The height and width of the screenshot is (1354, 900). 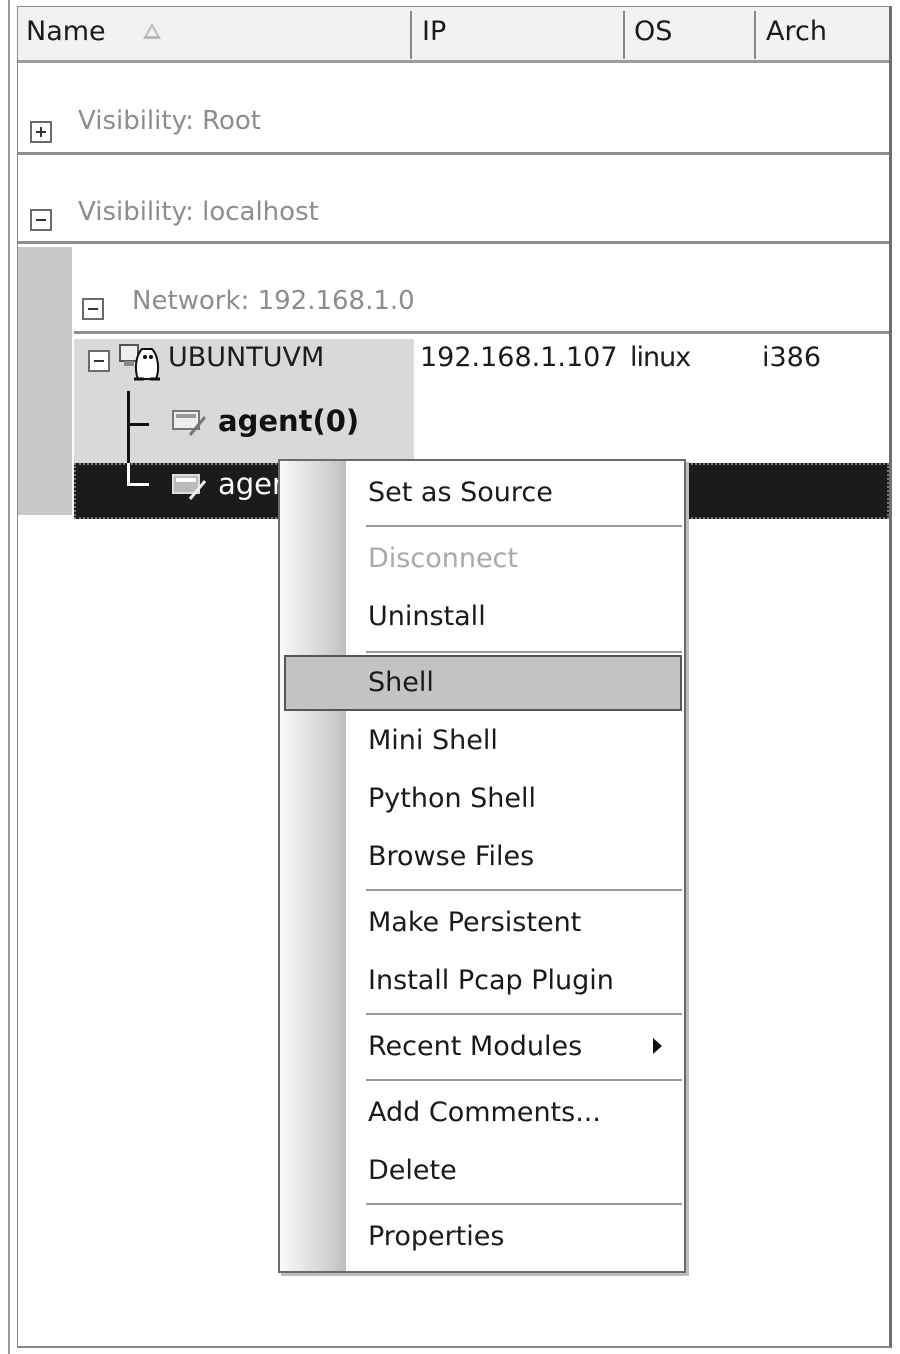 What do you see at coordinates (453, 200) in the screenshot?
I see `group-visibility-localhost: Visibility: localhost` at bounding box center [453, 200].